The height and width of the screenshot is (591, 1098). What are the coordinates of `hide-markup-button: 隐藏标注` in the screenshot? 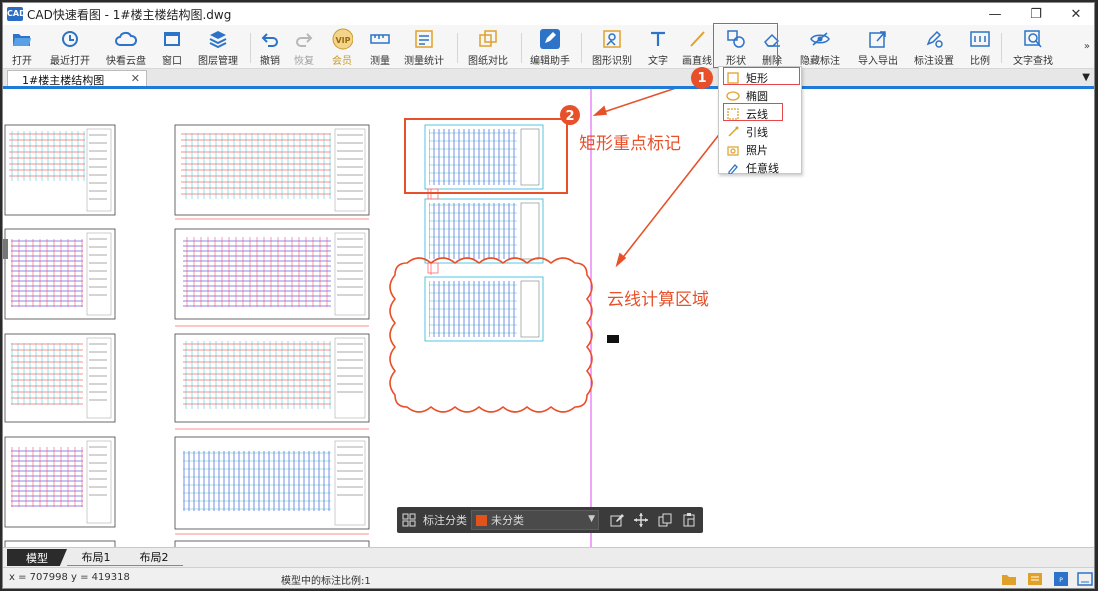 It's located at (820, 47).